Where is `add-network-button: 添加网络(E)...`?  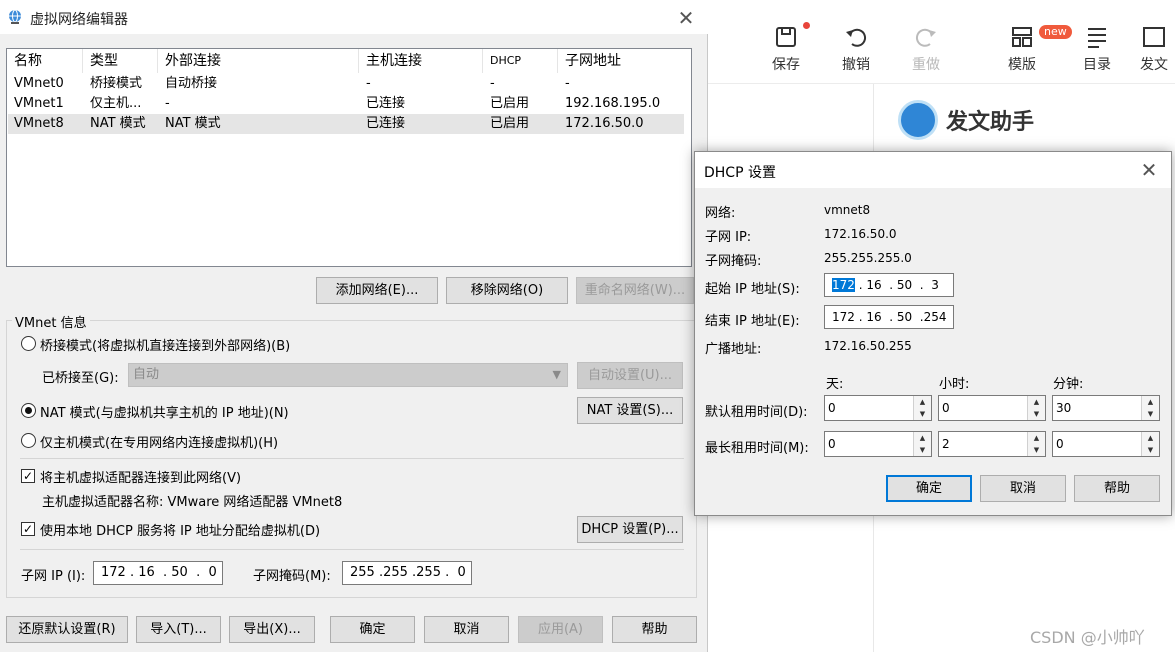 add-network-button: 添加网络(E)... is located at coordinates (377, 290).